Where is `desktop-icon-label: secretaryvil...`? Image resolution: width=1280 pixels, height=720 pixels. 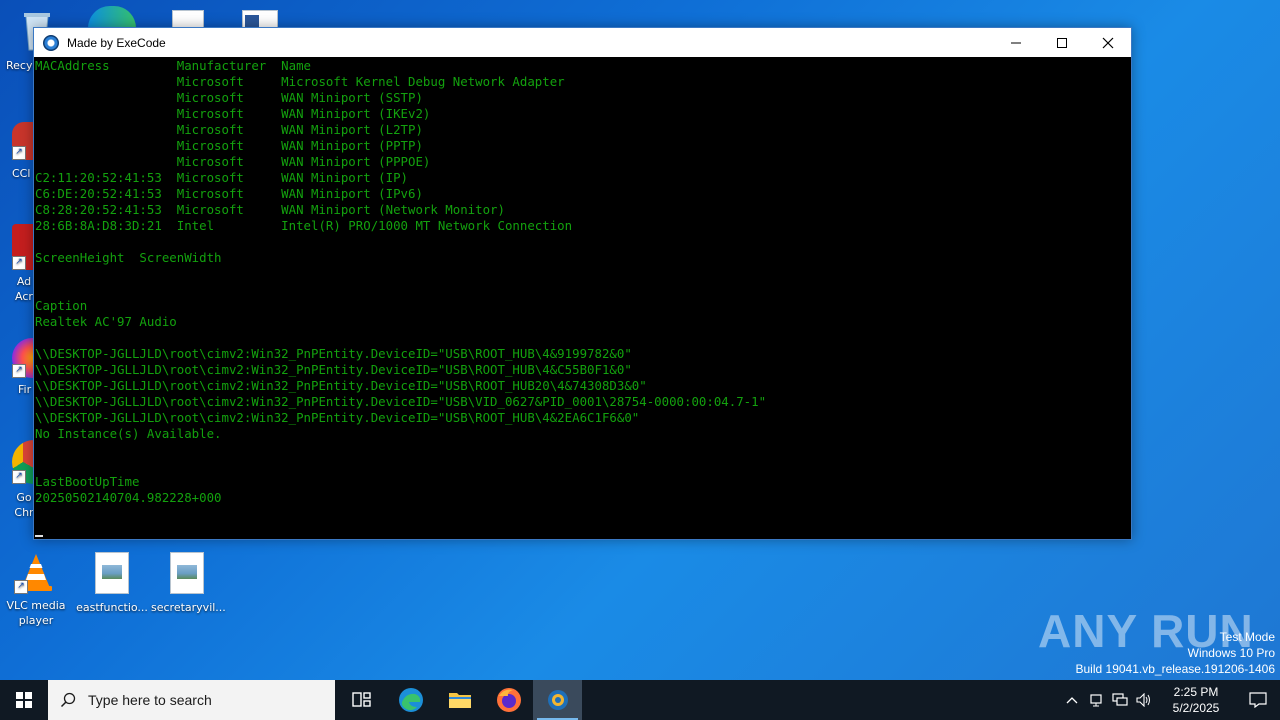 desktop-icon-label: secretaryvil... is located at coordinates (188, 607).